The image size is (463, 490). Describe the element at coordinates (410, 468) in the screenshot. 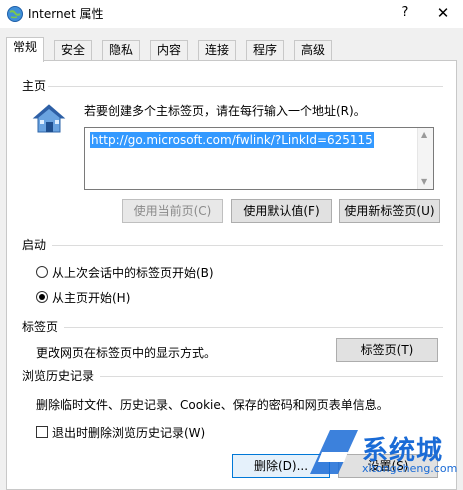

I see `watermark-subtext: xitongcheng.com` at that location.